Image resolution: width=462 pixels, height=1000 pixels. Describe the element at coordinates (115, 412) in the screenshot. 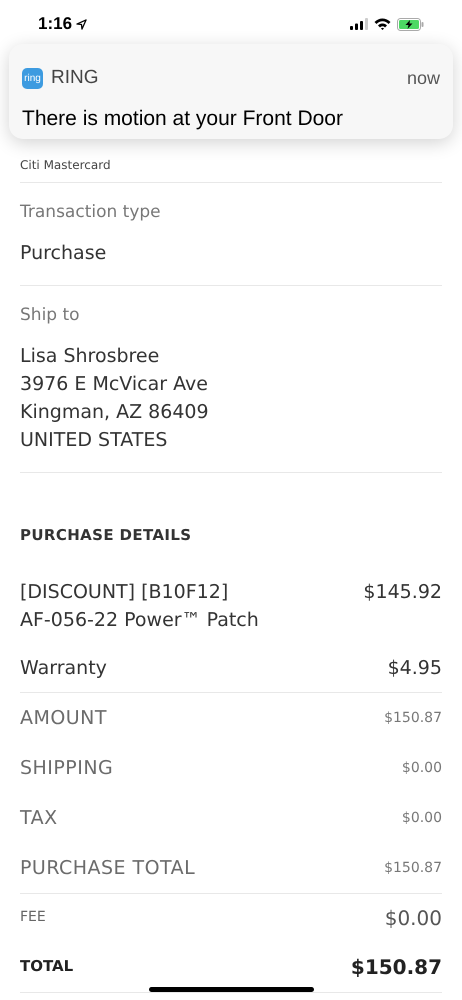

I see `address-line: Kingman, AZ 86409` at that location.